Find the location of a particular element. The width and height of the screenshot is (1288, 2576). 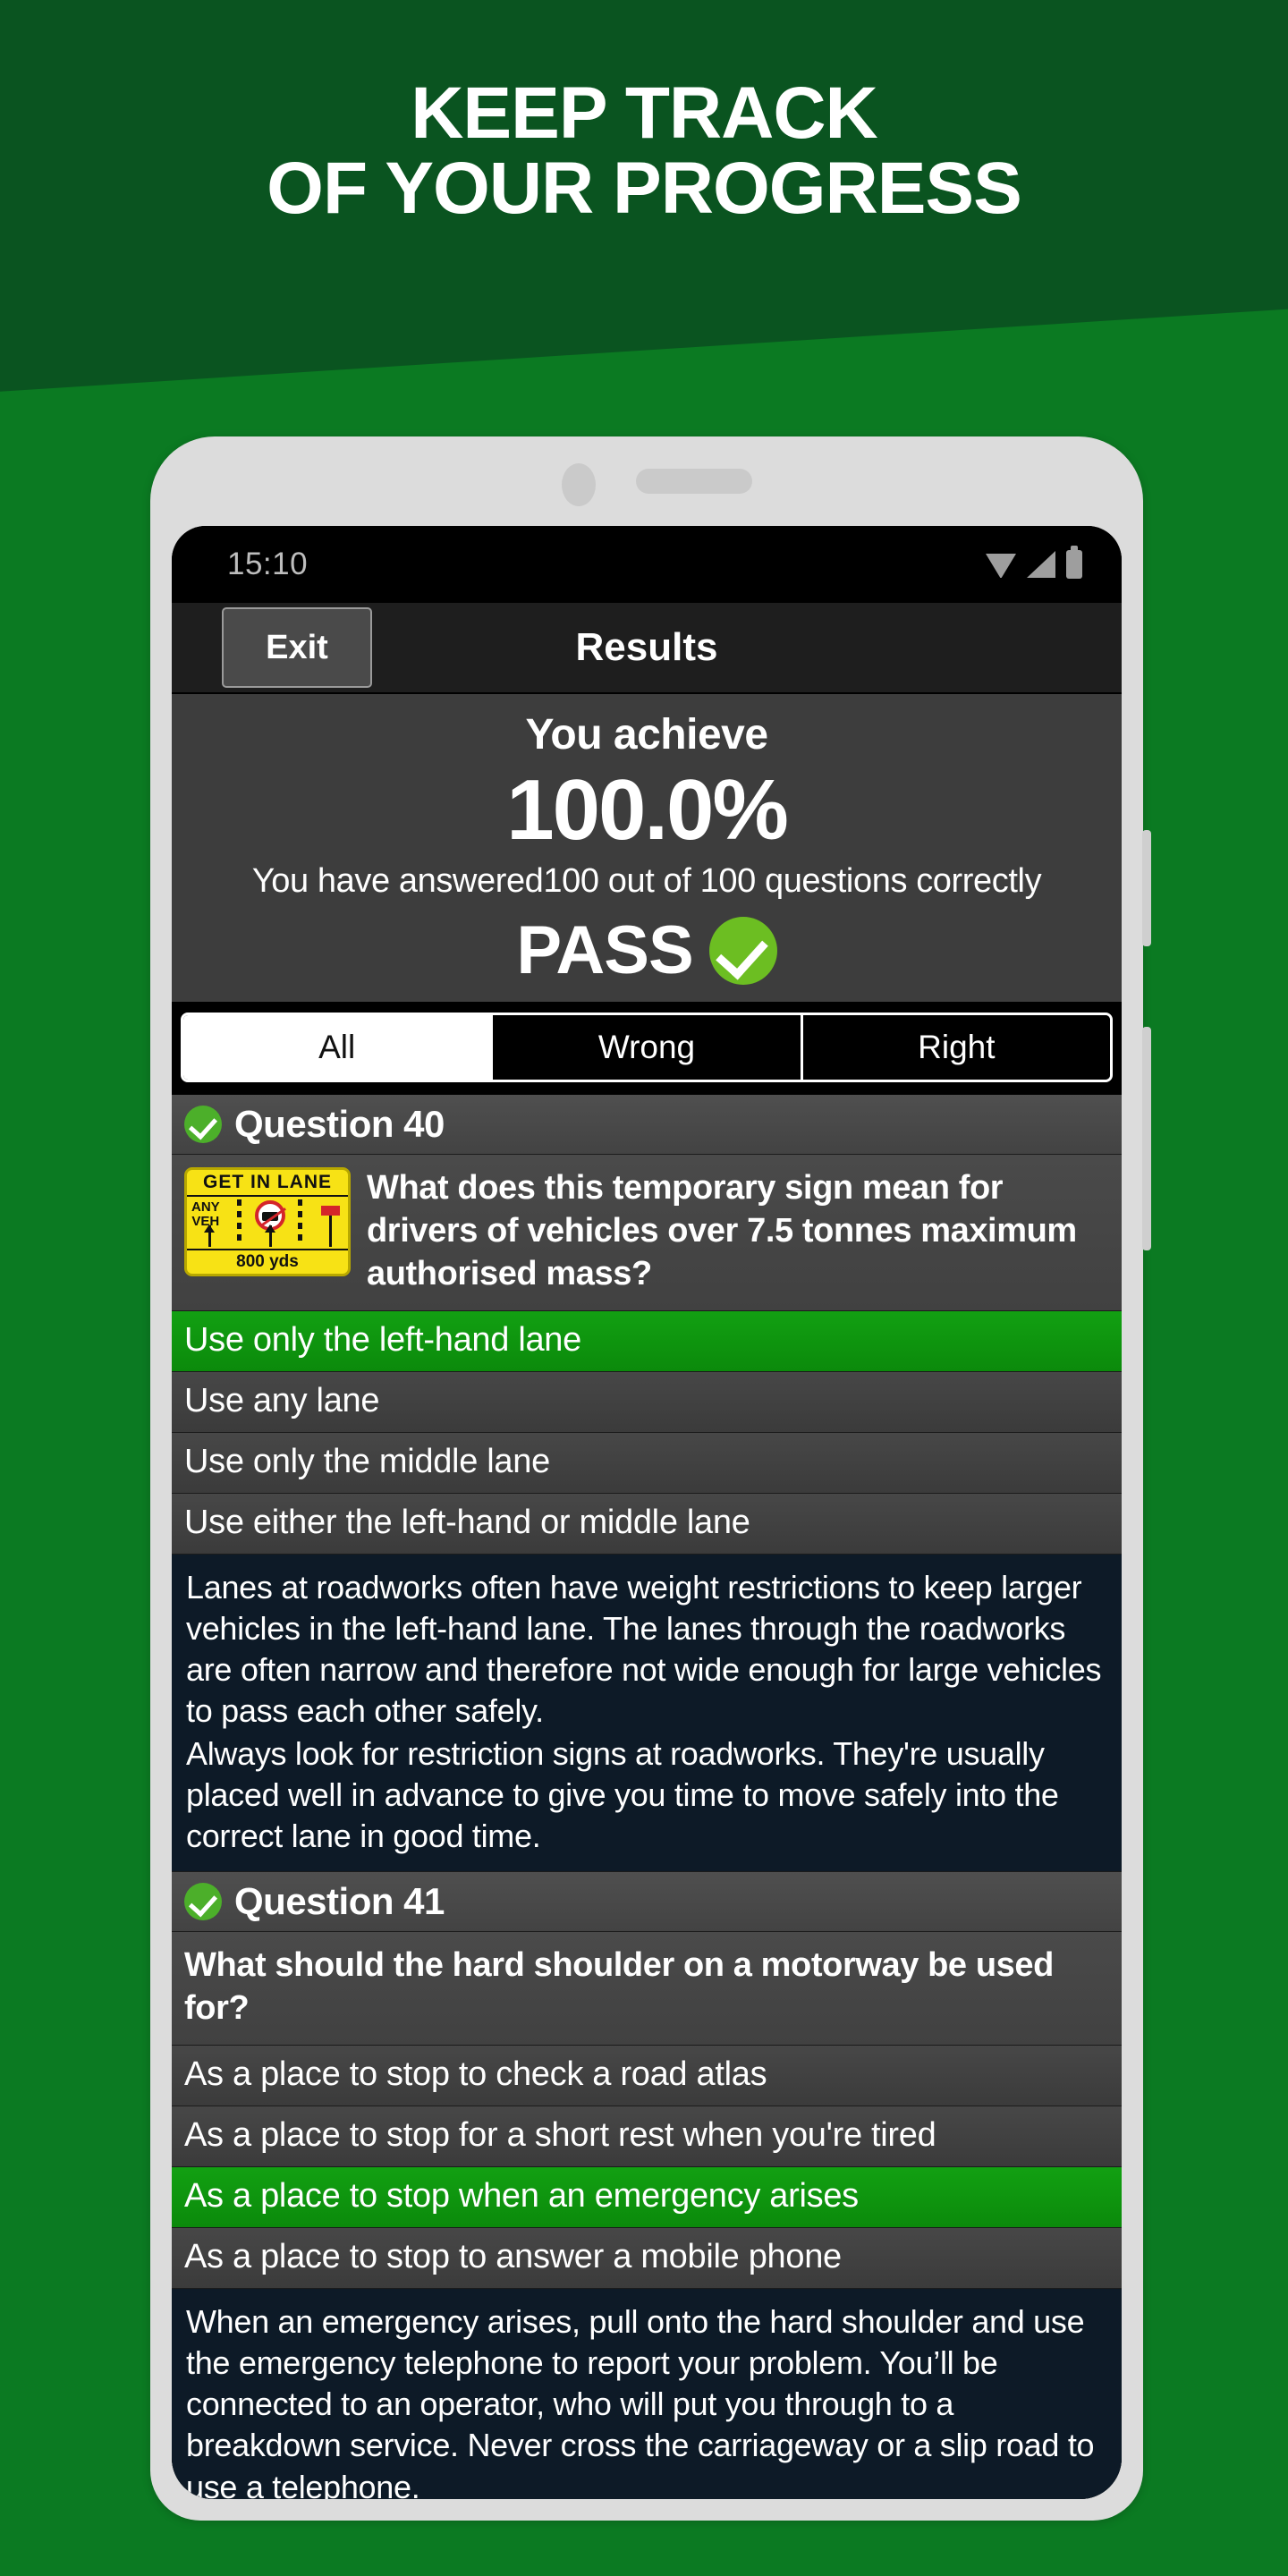

phone-camera-icon is located at coordinates (579, 484).